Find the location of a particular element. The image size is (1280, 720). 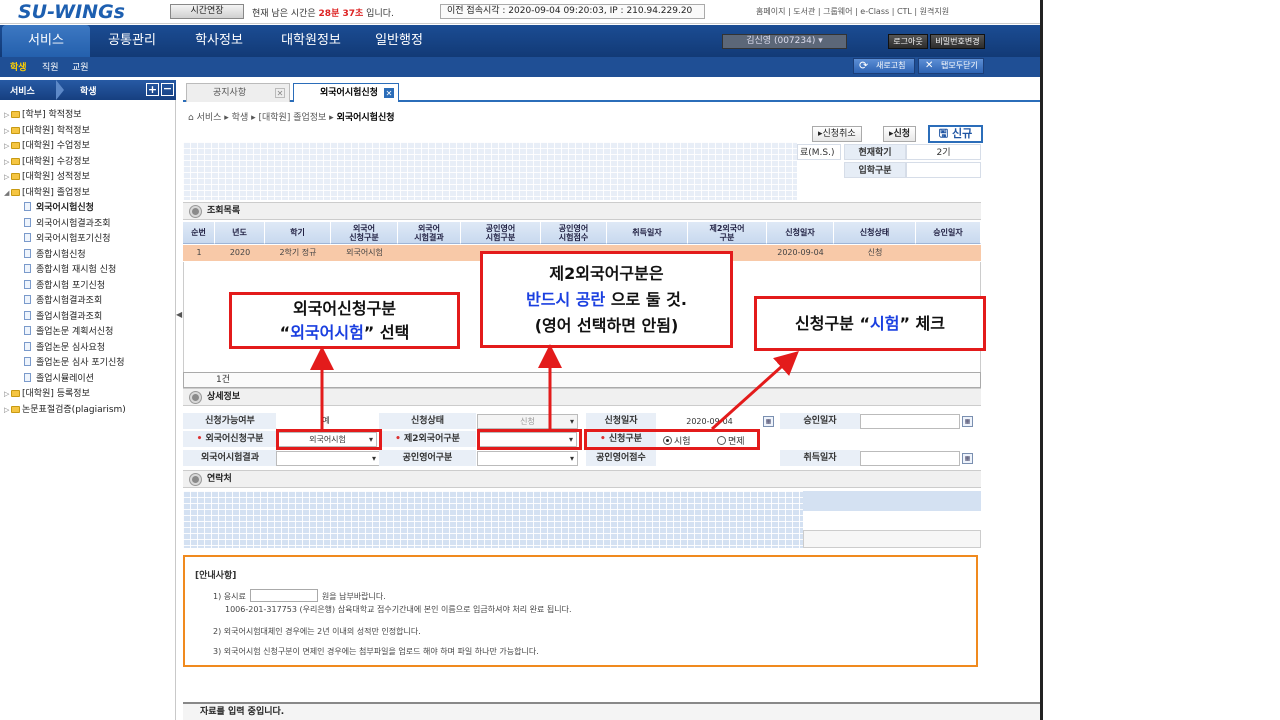

table-cell: 2020-09-04 is located at coordinates (800, 253).